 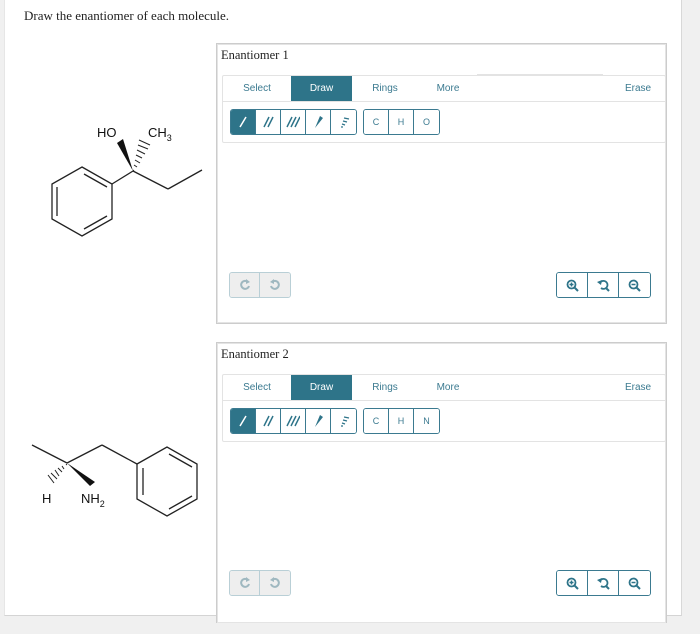 I want to click on molecule-1-structure: HO CH3, so click(x=127, y=181).